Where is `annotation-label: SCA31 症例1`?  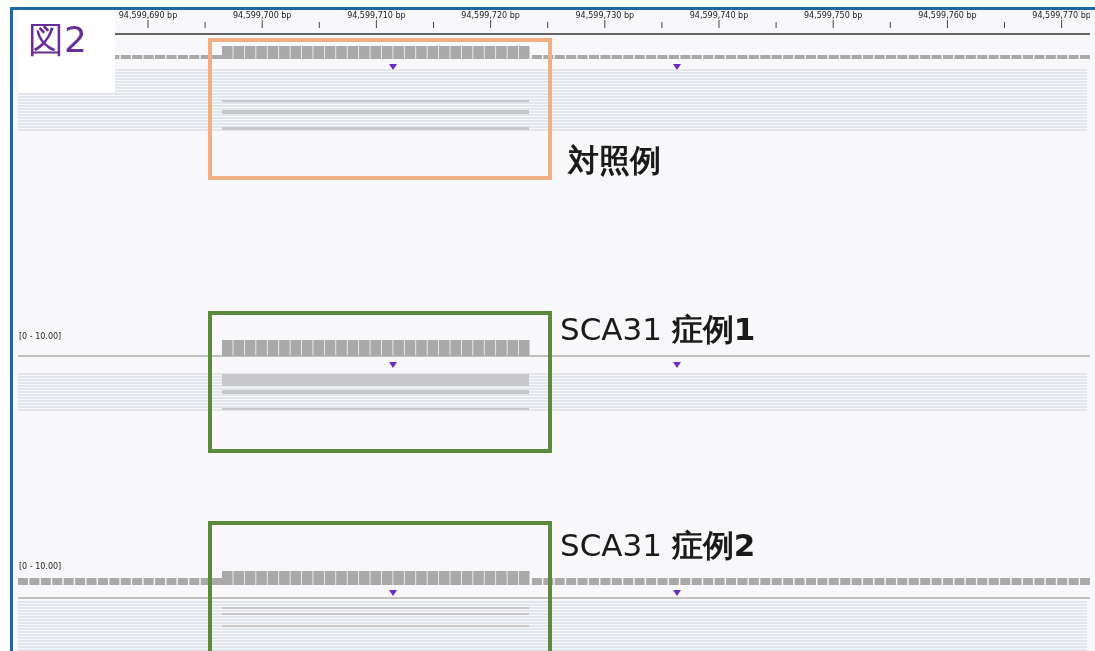
annotation-label: SCA31 症例1 is located at coordinates (658, 329).